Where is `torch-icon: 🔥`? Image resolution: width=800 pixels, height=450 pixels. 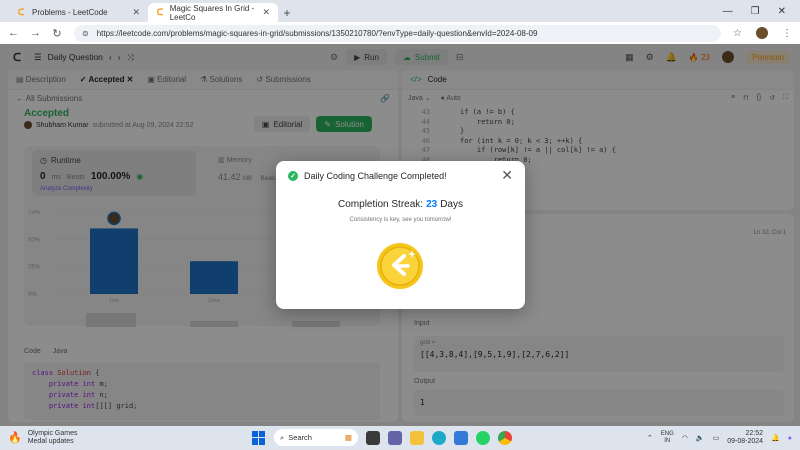 torch-icon: 🔥 is located at coordinates (15, 438).